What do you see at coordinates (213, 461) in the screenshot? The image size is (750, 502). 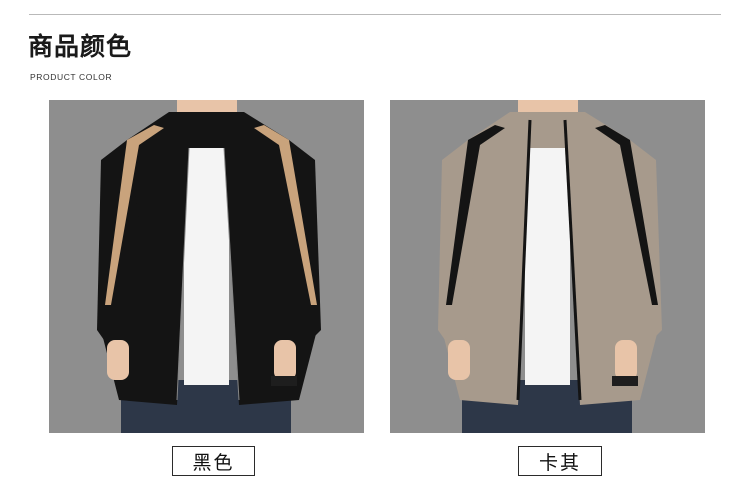 I see `color-label-black: 黑色` at bounding box center [213, 461].